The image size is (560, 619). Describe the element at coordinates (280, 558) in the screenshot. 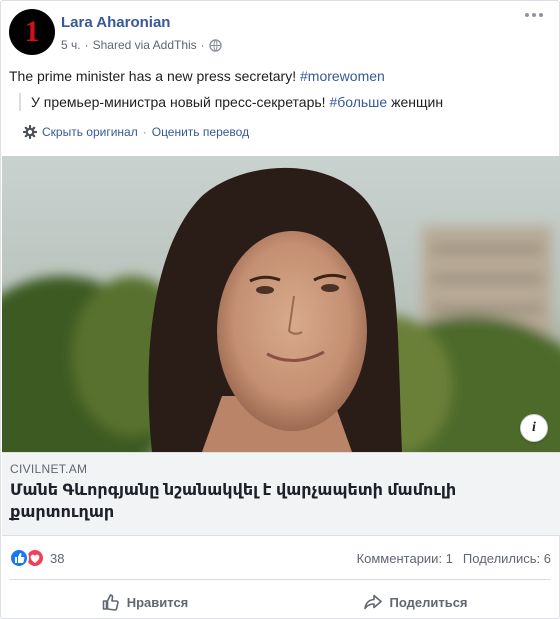

I see `engagement-stats: 38 Комментарии: 1 Поделились: 6` at that location.